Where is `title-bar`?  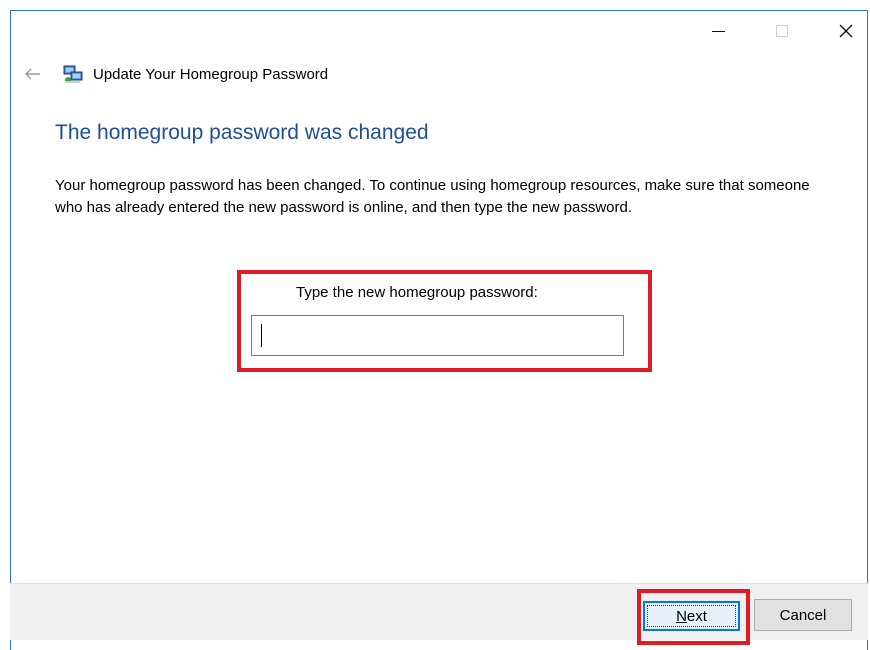
title-bar is located at coordinates (439, 33).